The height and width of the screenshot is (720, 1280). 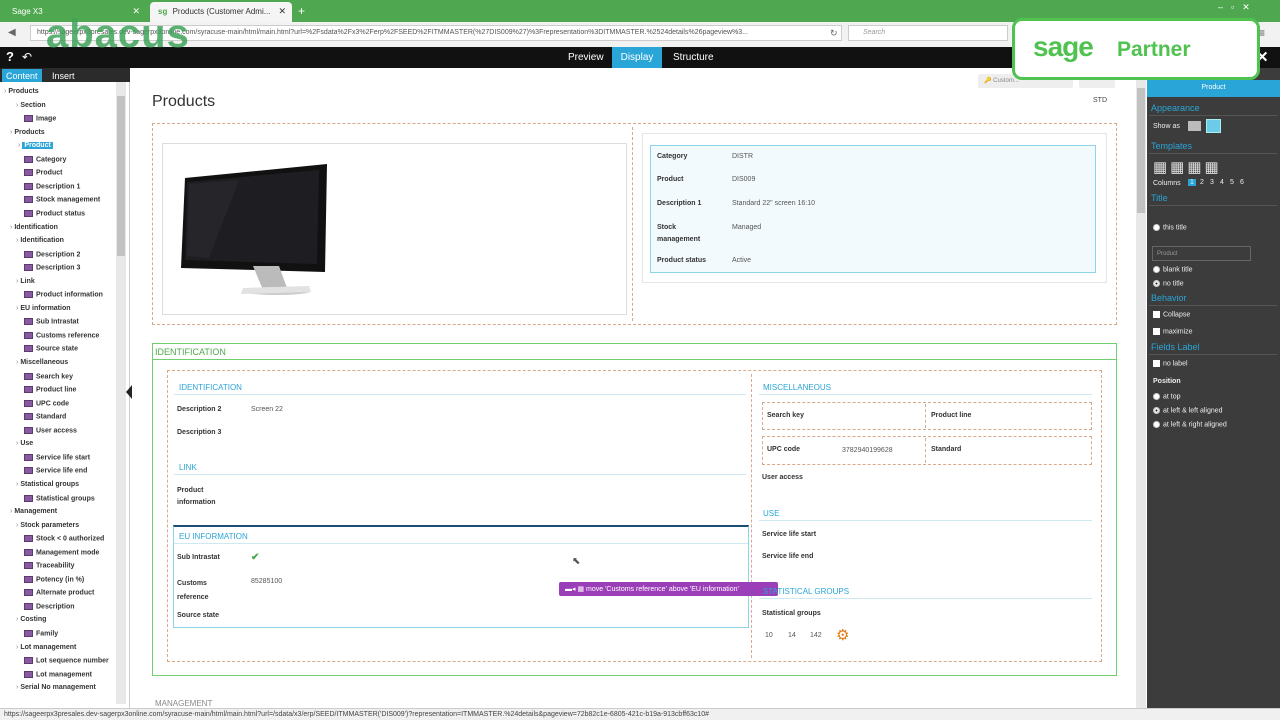 I want to click on tree-item: User access, so click(x=50, y=430).